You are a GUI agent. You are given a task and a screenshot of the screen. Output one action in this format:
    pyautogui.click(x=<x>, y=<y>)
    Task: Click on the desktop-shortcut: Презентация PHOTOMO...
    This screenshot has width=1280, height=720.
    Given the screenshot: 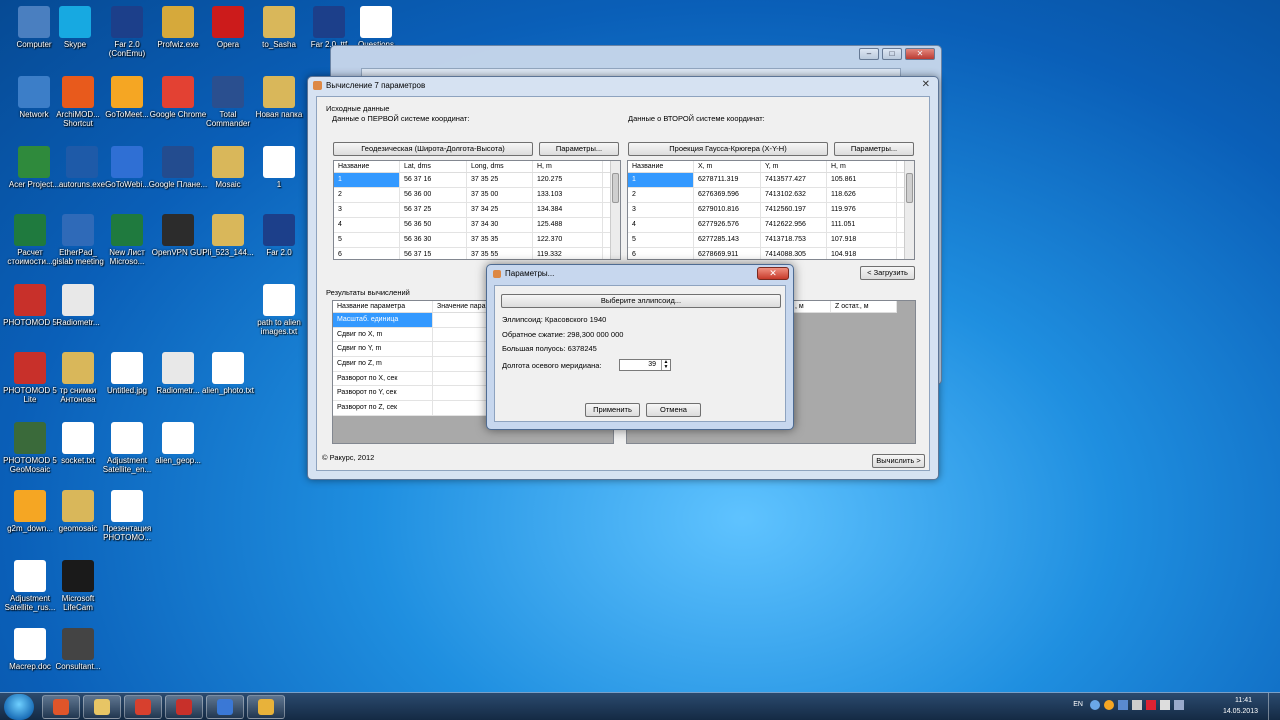 What is the action you would take?
    pyautogui.click(x=127, y=516)
    